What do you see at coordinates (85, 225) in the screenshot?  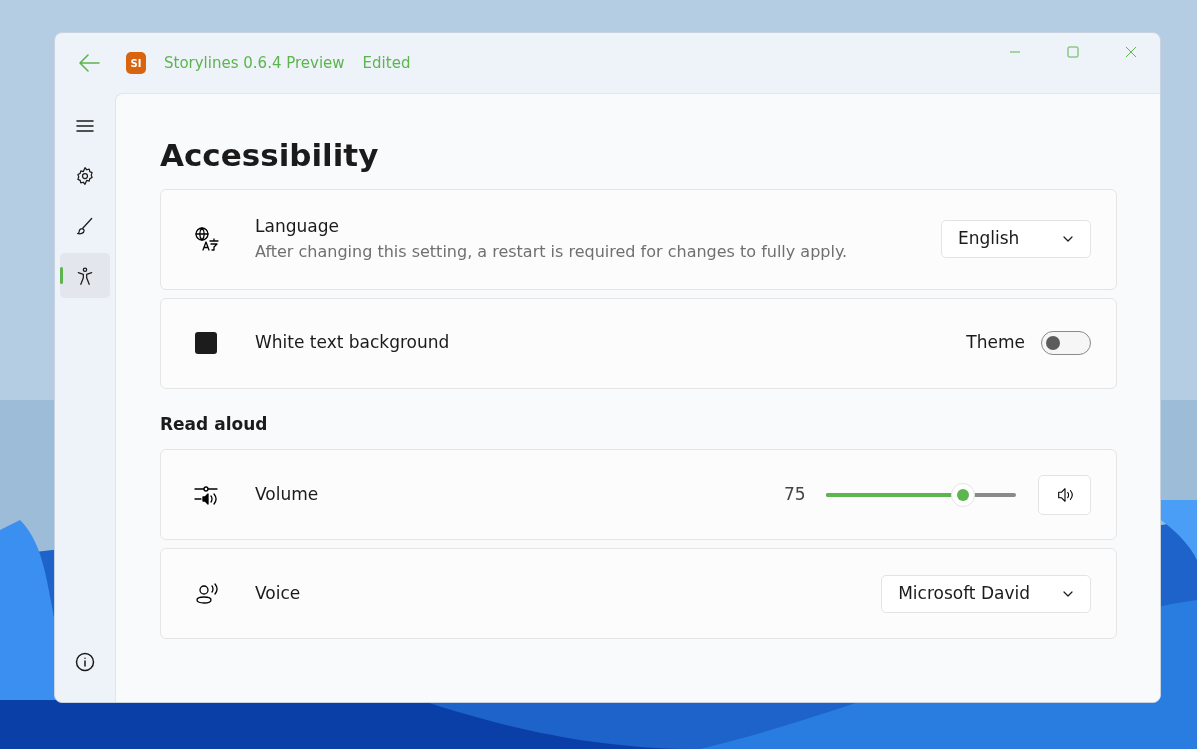 I see `brush-icon` at bounding box center [85, 225].